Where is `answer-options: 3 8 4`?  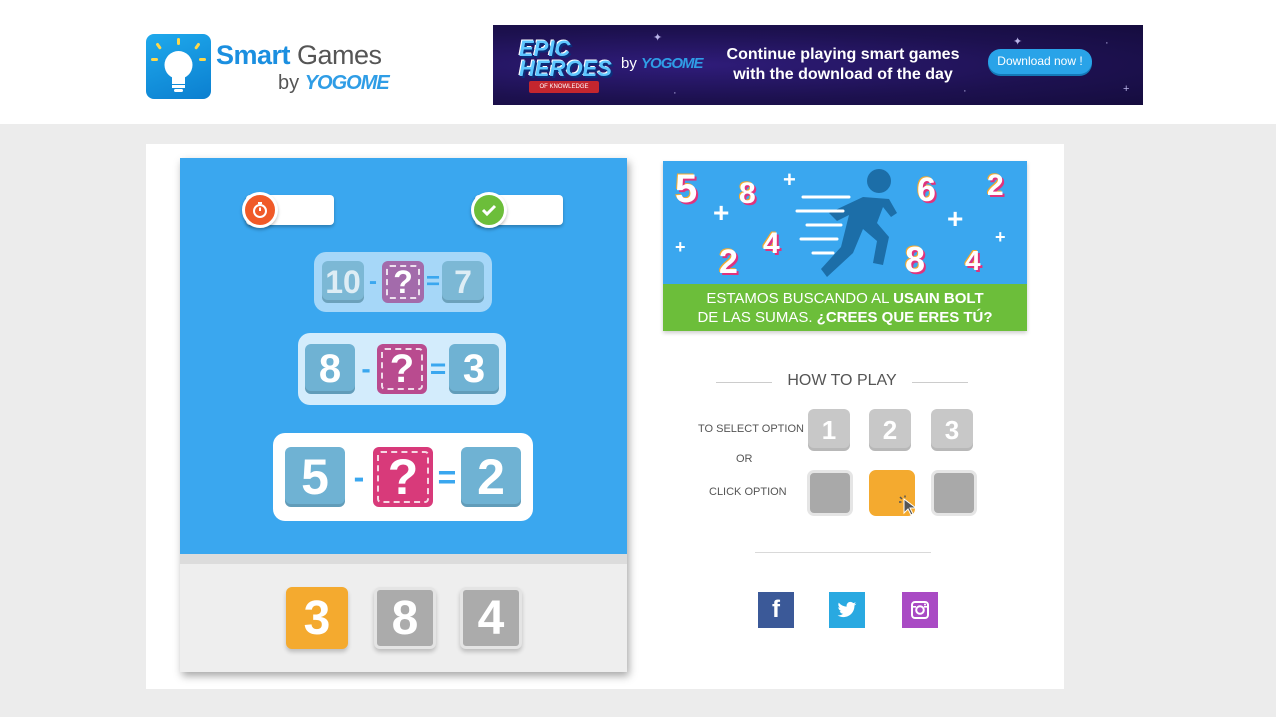
answer-options: 3 8 4 is located at coordinates (406, 619).